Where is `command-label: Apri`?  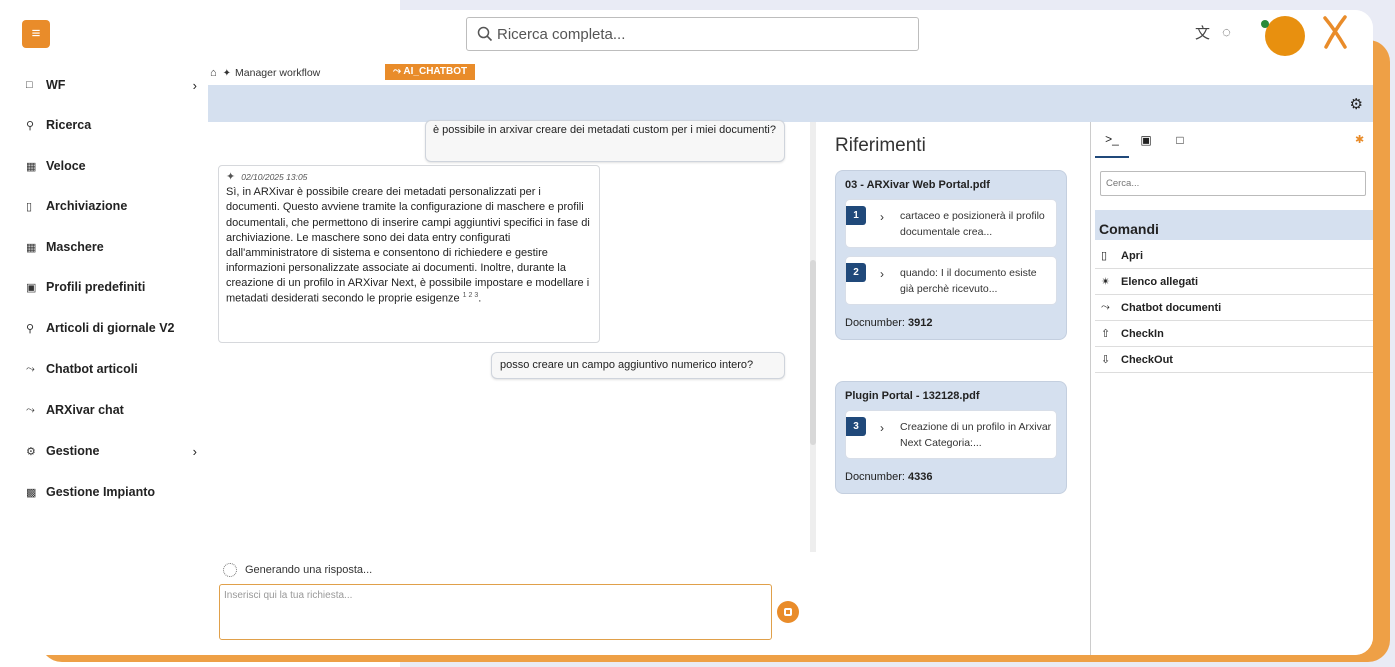
command-label: Apri is located at coordinates (1132, 255).